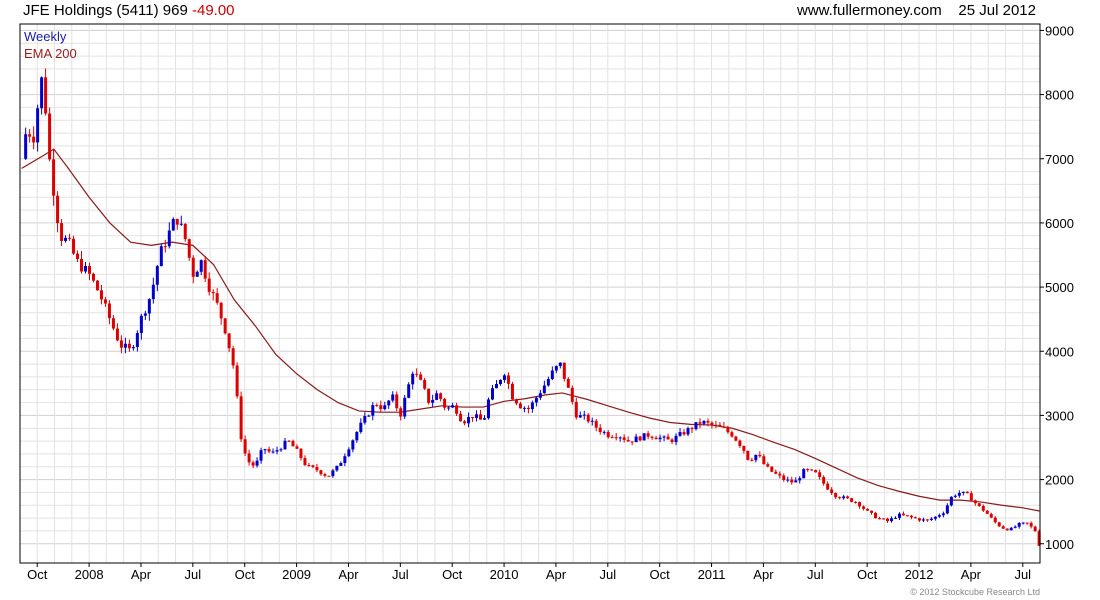  I want to click on y-axis-ticks: 1000 2000 3000 4000 5000 6000 7000 8000 9000, so click(1057, 287).